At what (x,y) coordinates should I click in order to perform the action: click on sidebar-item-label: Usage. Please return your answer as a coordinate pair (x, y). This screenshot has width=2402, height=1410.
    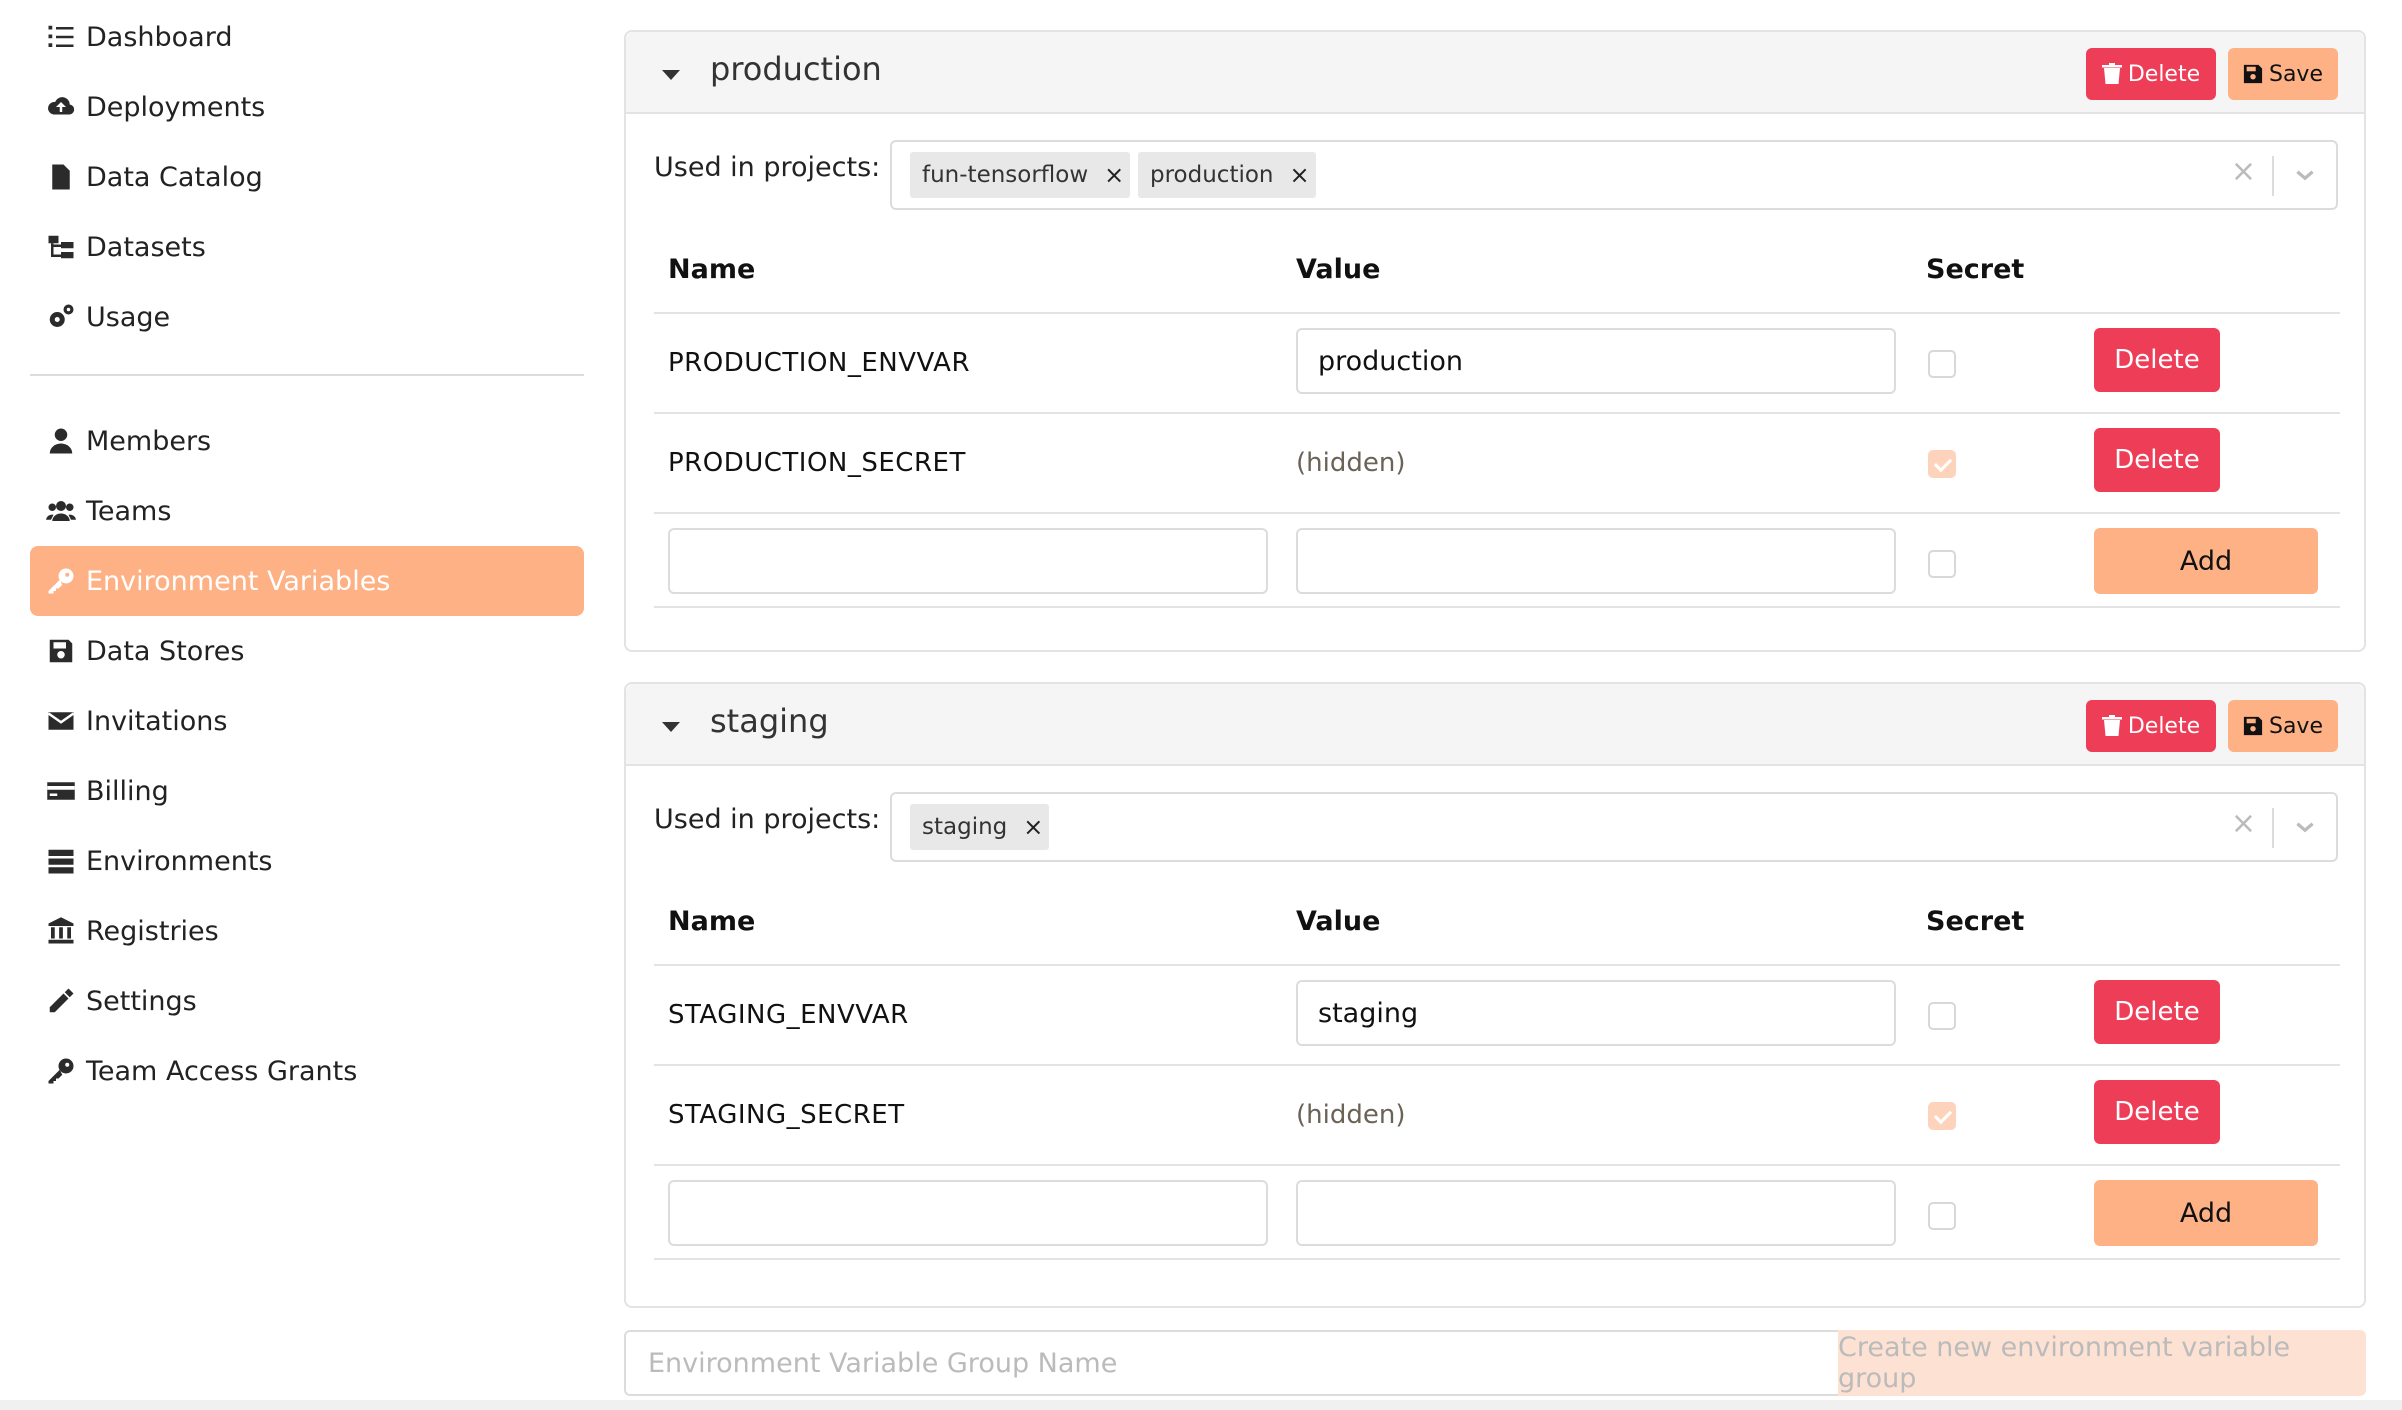
    Looking at the image, I should click on (128, 317).